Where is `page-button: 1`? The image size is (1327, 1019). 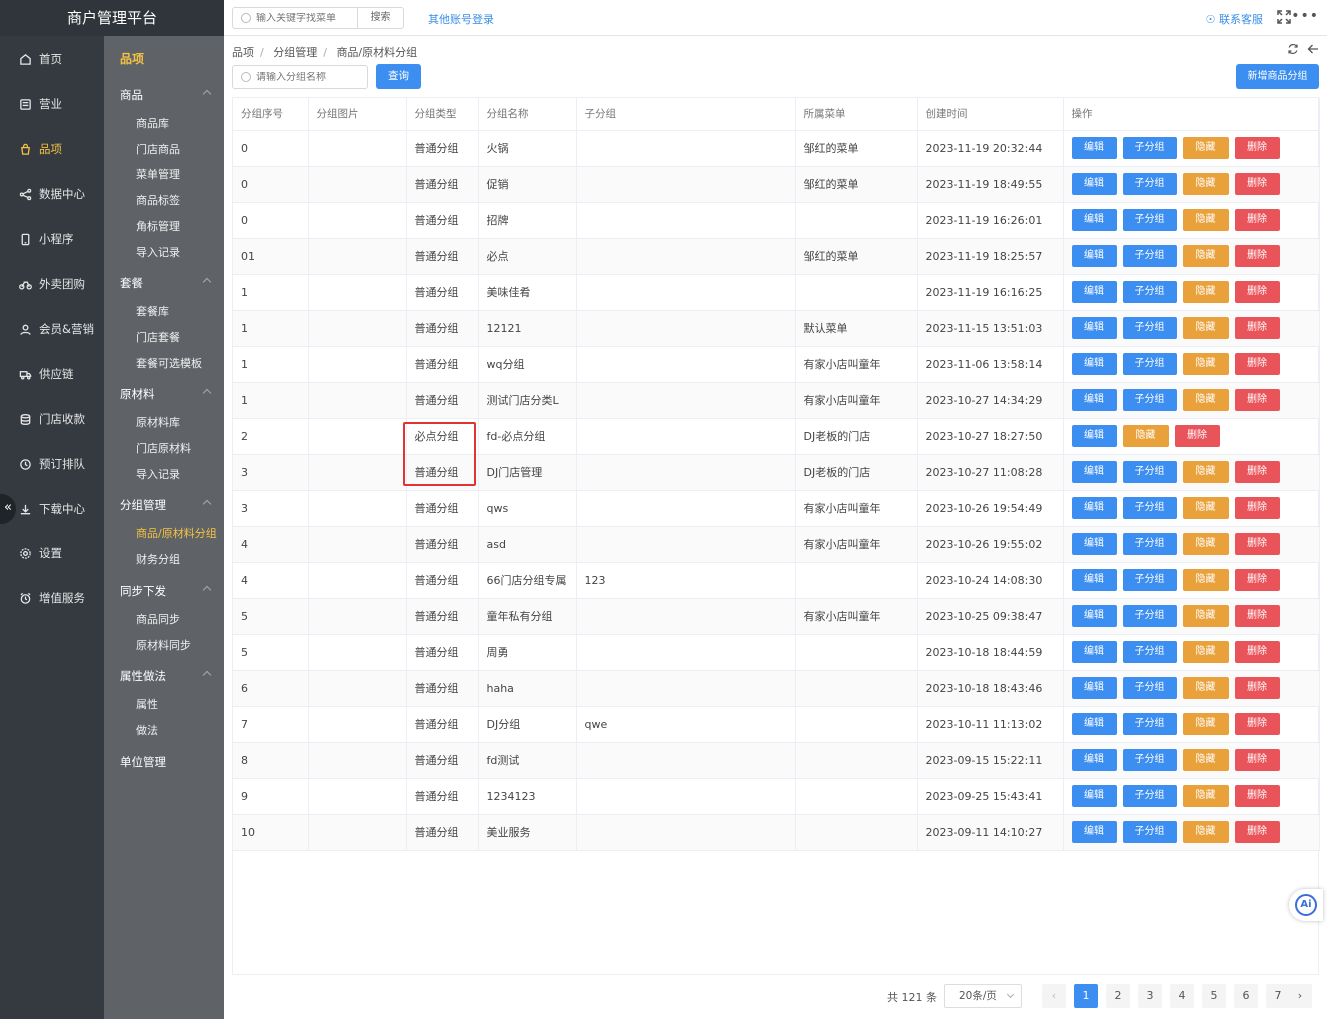
page-button: 1 is located at coordinates (1086, 996).